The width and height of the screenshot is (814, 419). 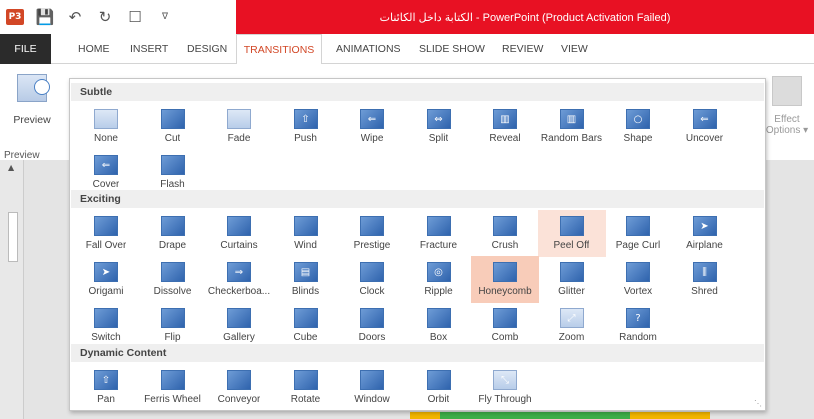 I want to click on transition-flash: Flash, so click(x=173, y=172).